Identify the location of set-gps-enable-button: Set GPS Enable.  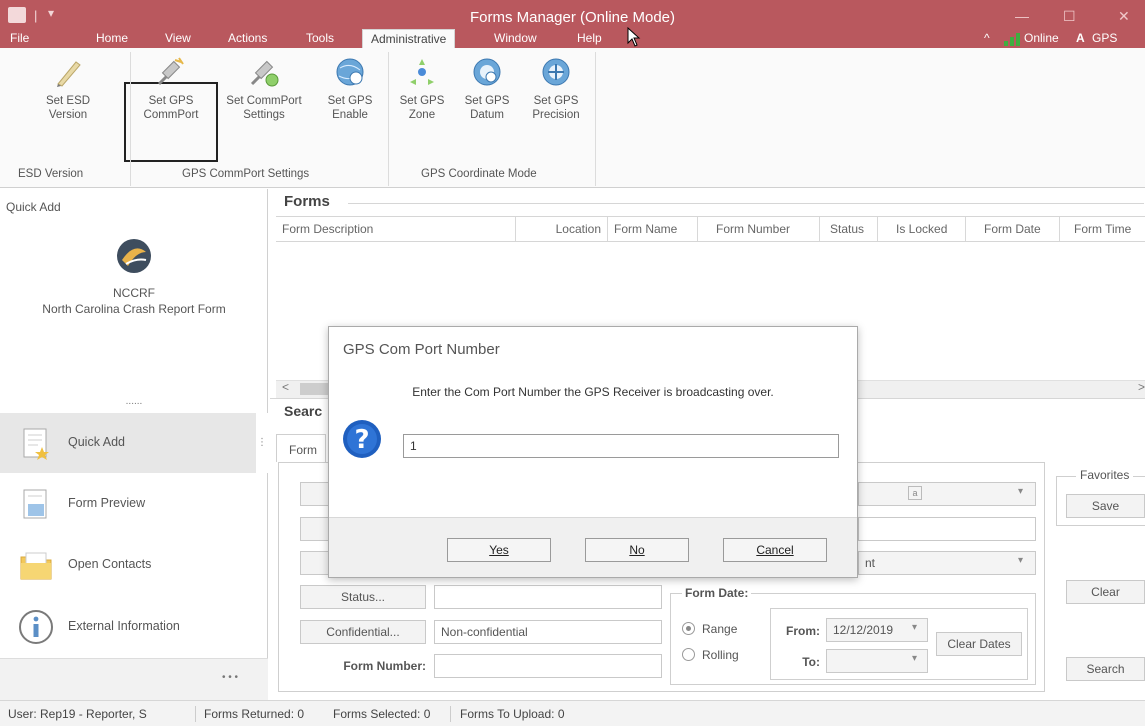
(350, 89).